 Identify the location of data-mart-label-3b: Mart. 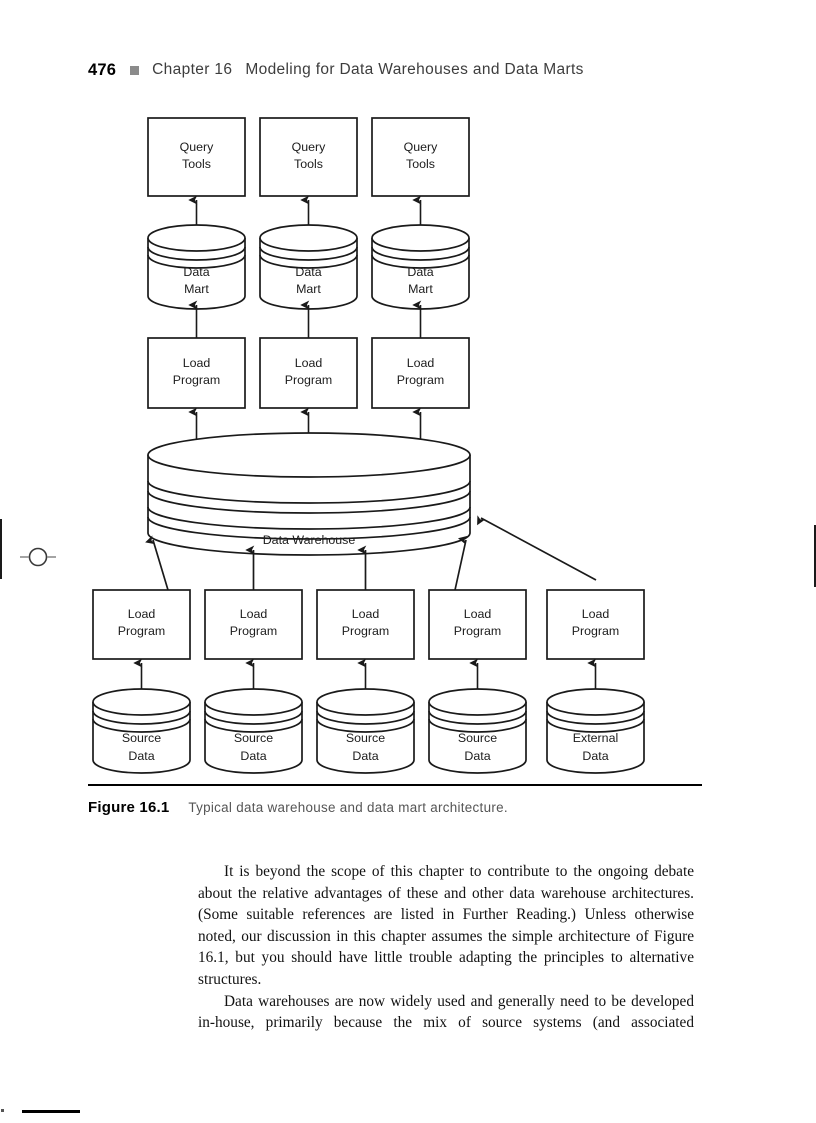
(420, 289).